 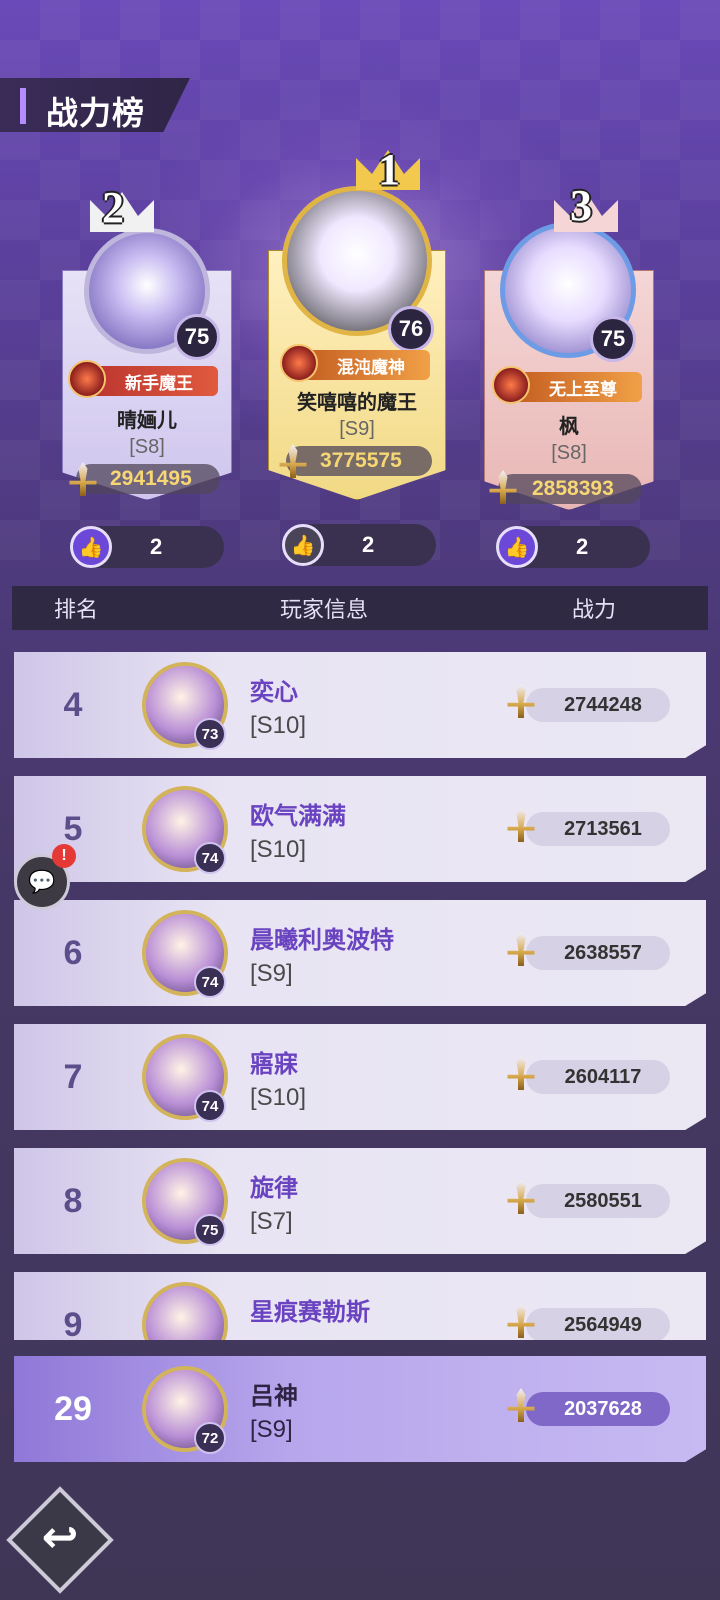 What do you see at coordinates (583, 389) in the screenshot?
I see `title-ribbon-text: 无上至尊` at bounding box center [583, 389].